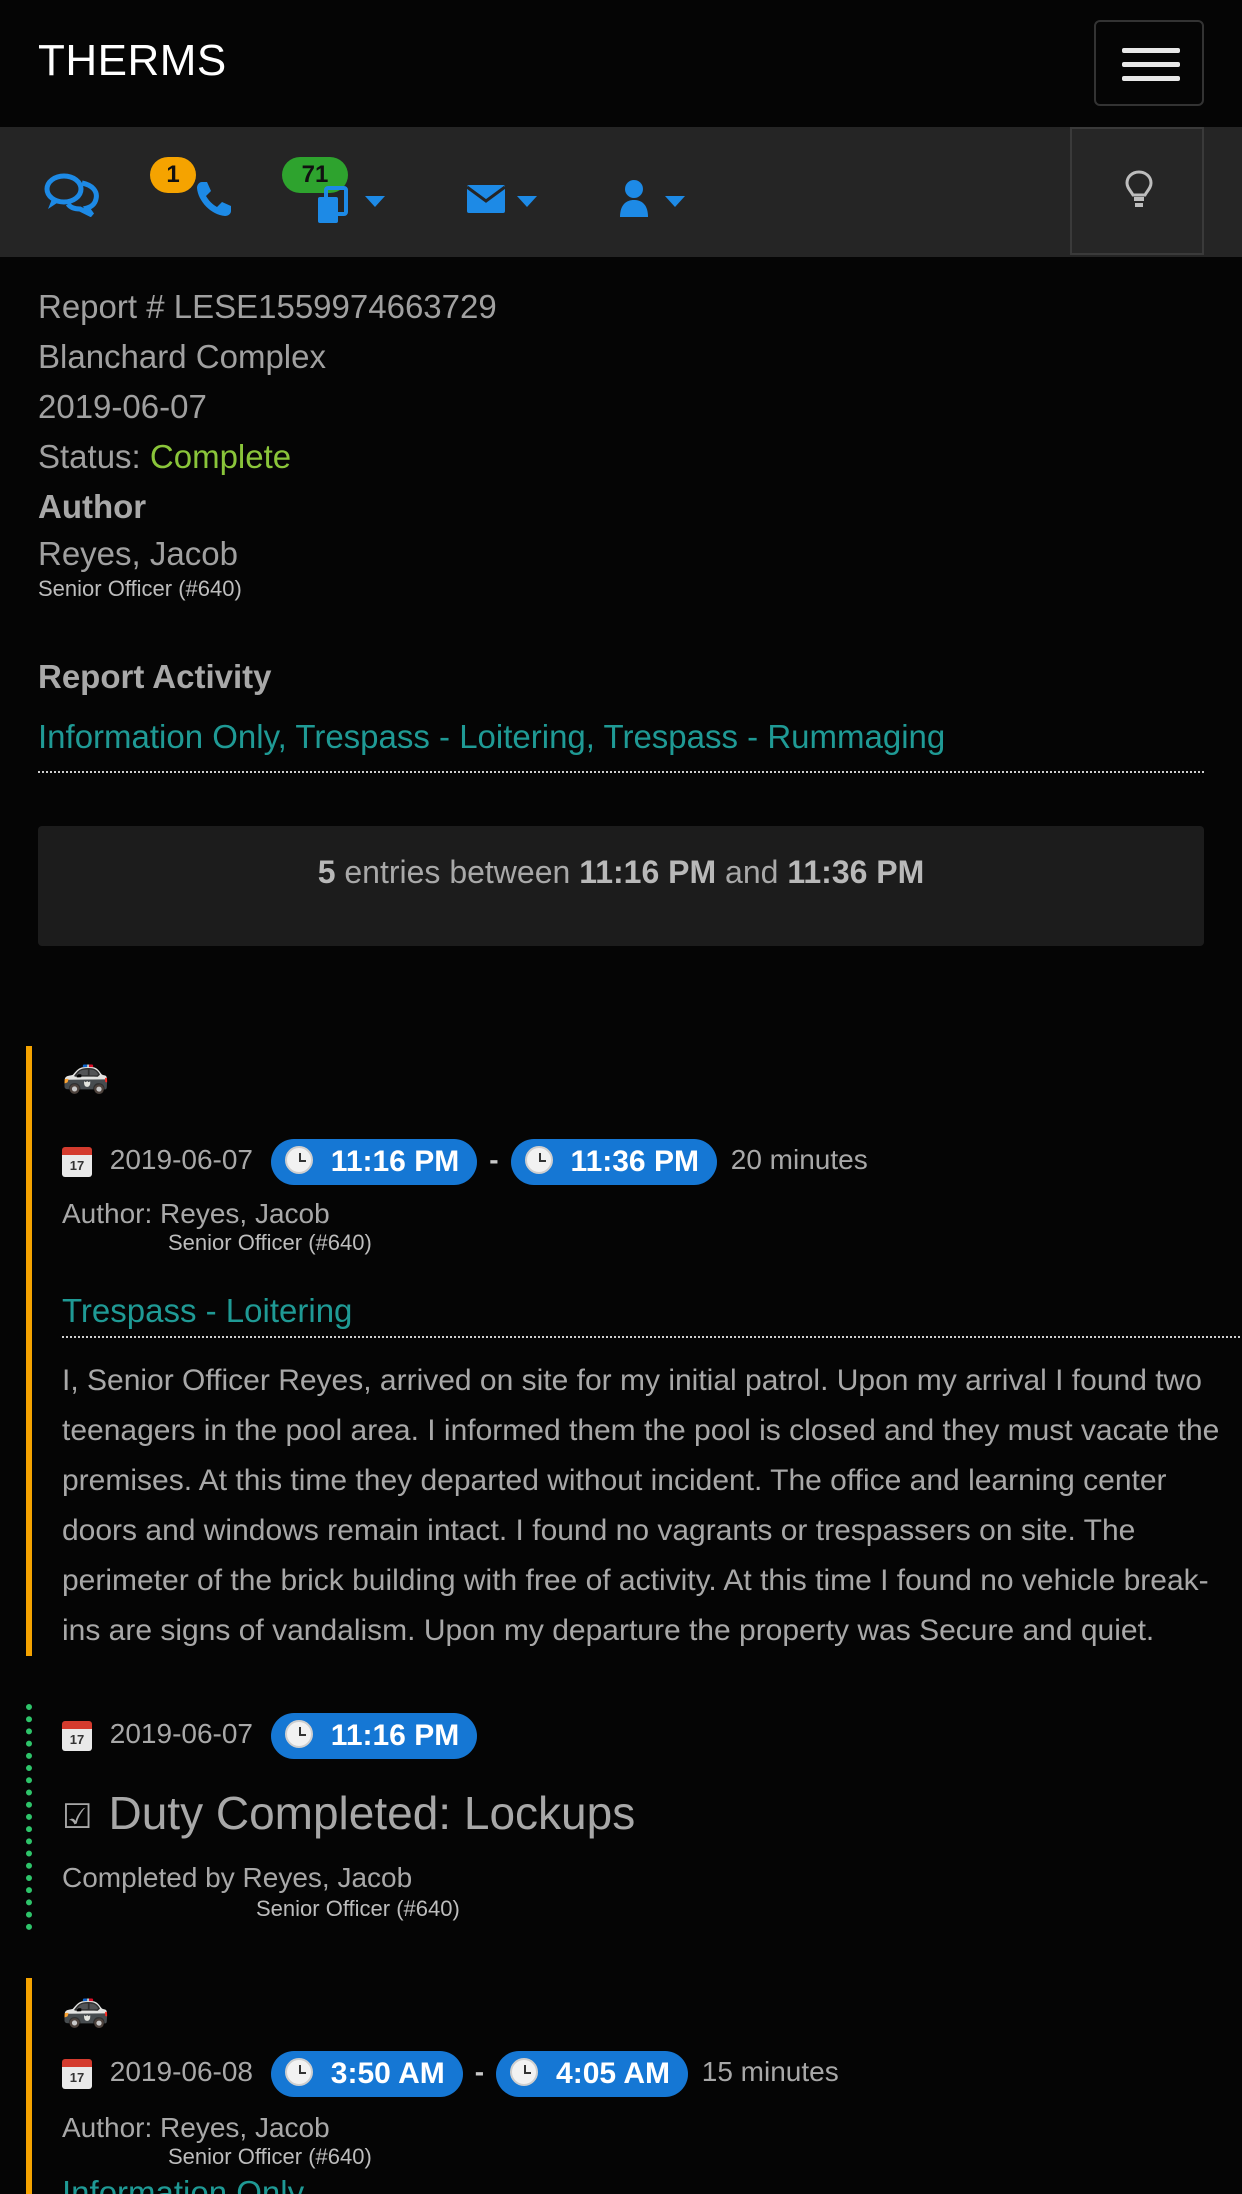 The image size is (1242, 2194). Describe the element at coordinates (173, 175) in the screenshot. I see `calls-count-badge: 1` at that location.